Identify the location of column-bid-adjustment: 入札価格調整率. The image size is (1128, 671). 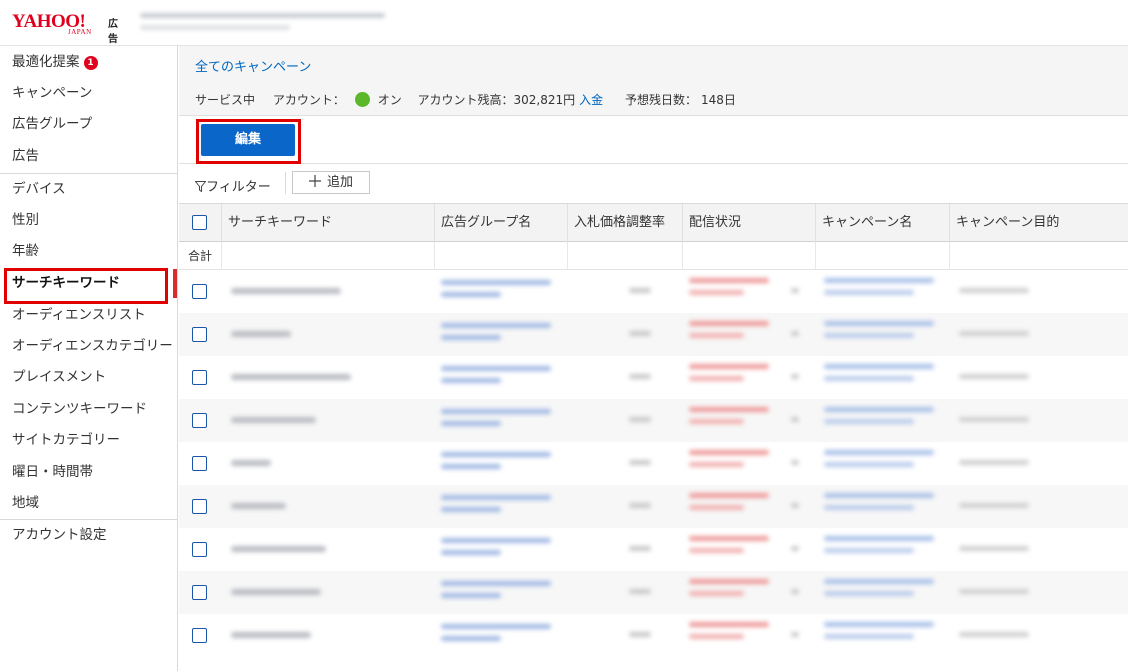
(625, 223).